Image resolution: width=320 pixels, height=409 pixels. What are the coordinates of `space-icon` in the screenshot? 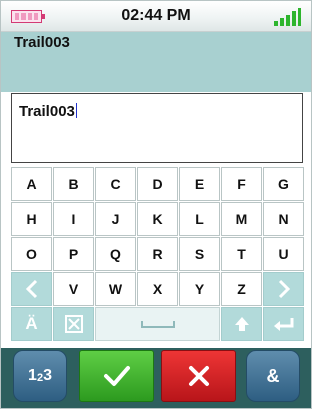 It's located at (157, 324).